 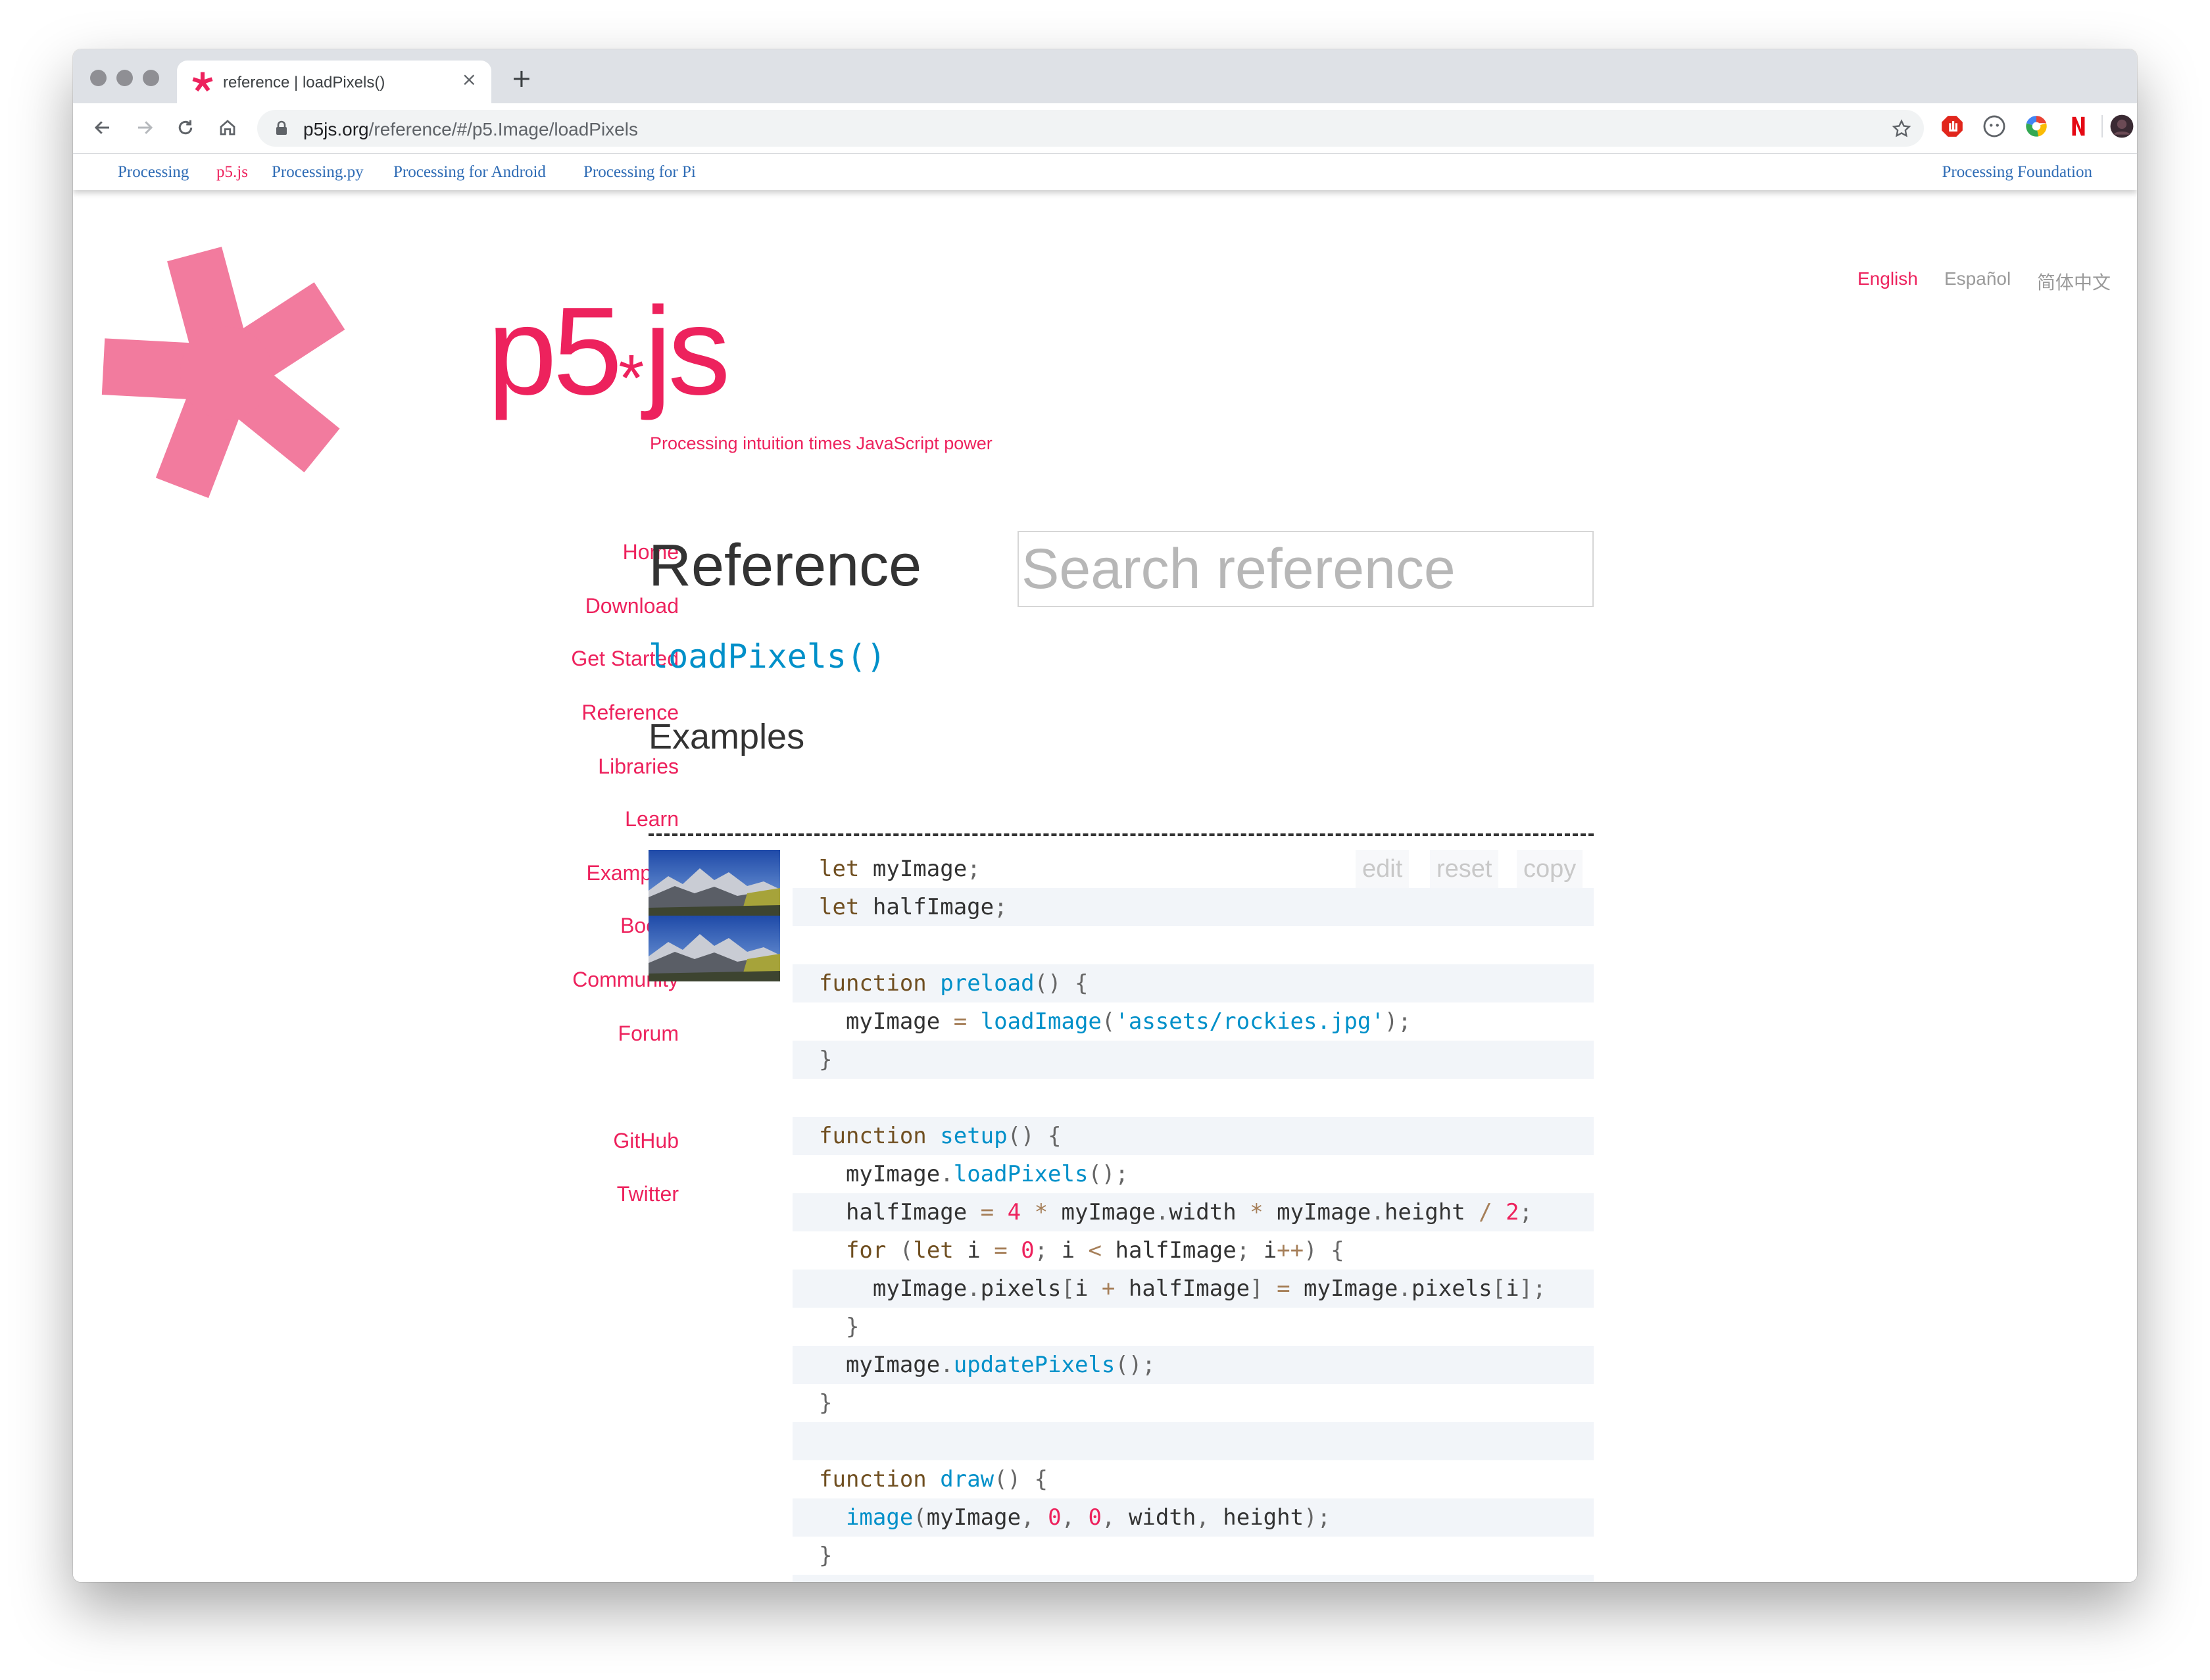 I want to click on close-window-icon, so click(x=98, y=78).